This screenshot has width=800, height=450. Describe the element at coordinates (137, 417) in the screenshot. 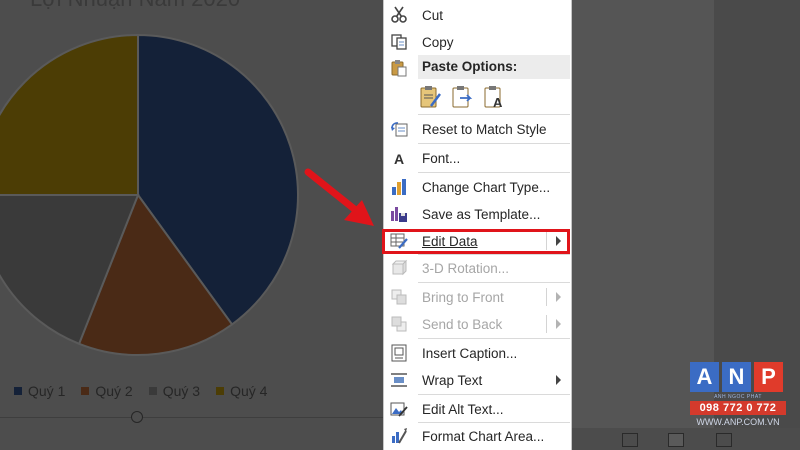

I see `resize-handle` at that location.